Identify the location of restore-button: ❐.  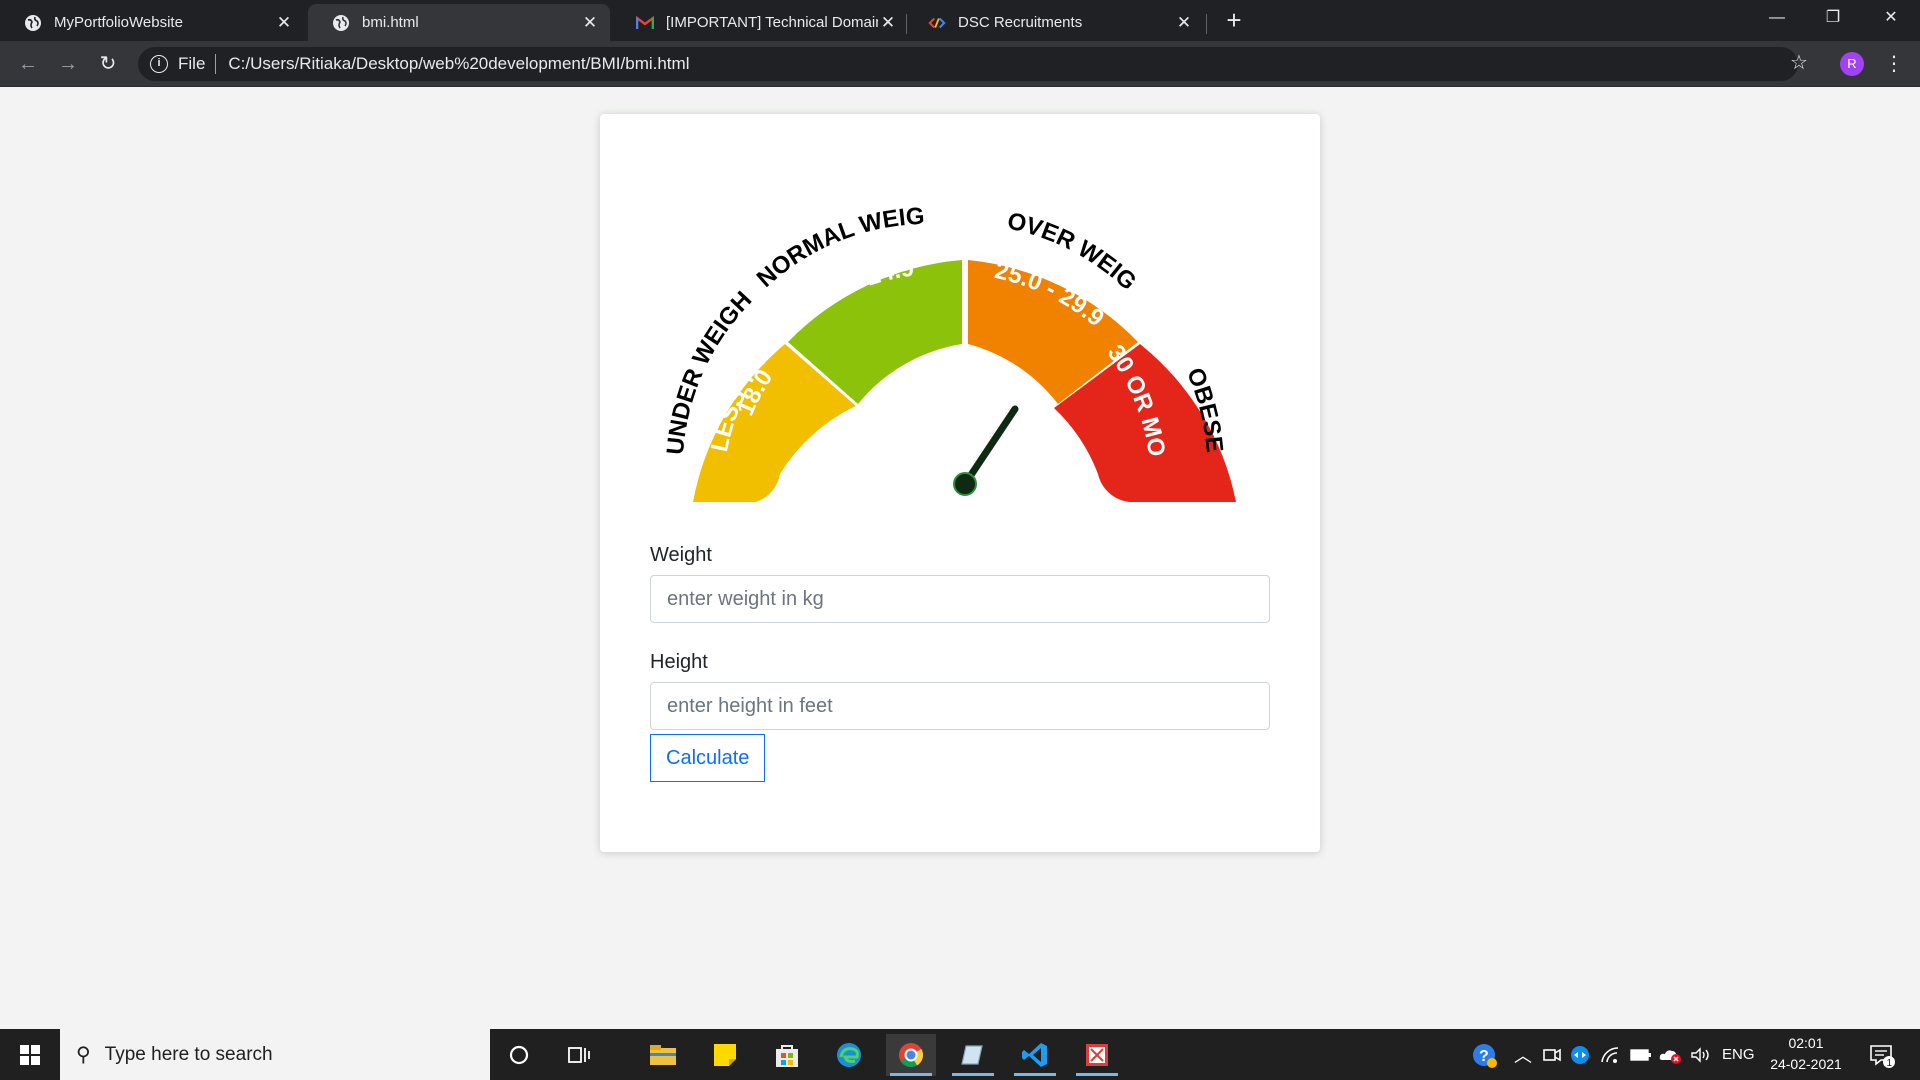
(1833, 18).